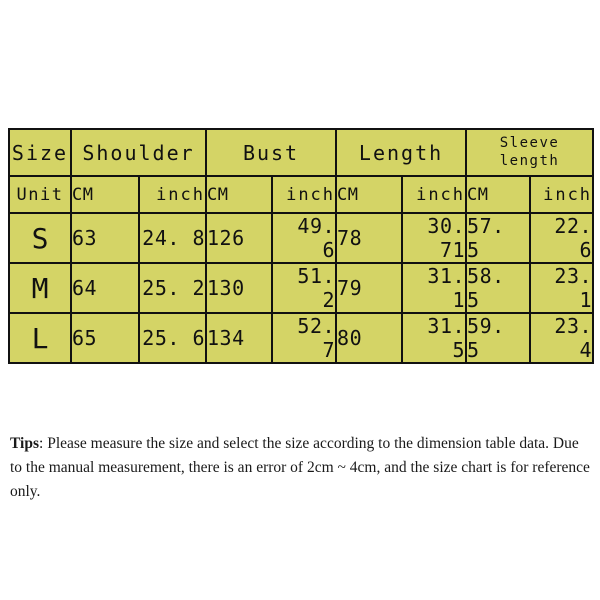 The height and width of the screenshot is (600, 600). What do you see at coordinates (434, 194) in the screenshot?
I see `unit-length-inch: inch` at bounding box center [434, 194].